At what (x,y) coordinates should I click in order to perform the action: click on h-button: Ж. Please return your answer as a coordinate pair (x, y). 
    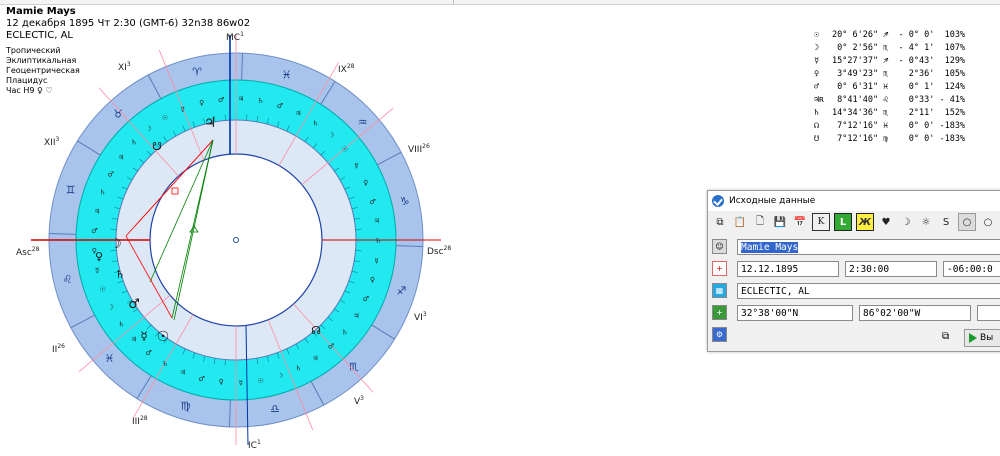
    Looking at the image, I should click on (865, 222).